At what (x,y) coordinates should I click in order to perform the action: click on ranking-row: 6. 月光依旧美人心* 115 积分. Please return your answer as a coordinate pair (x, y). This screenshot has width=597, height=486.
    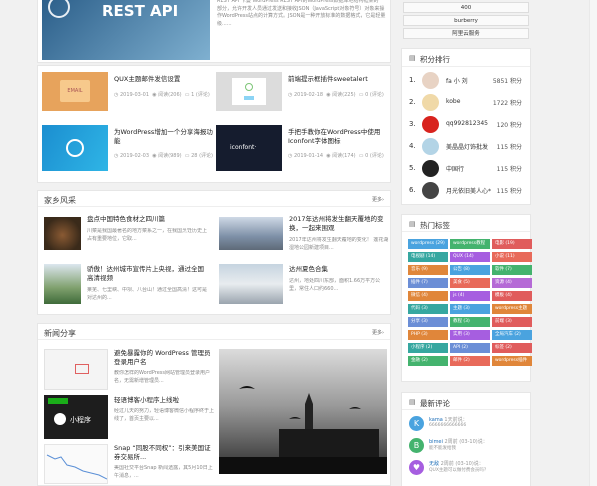
    Looking at the image, I should click on (466, 191).